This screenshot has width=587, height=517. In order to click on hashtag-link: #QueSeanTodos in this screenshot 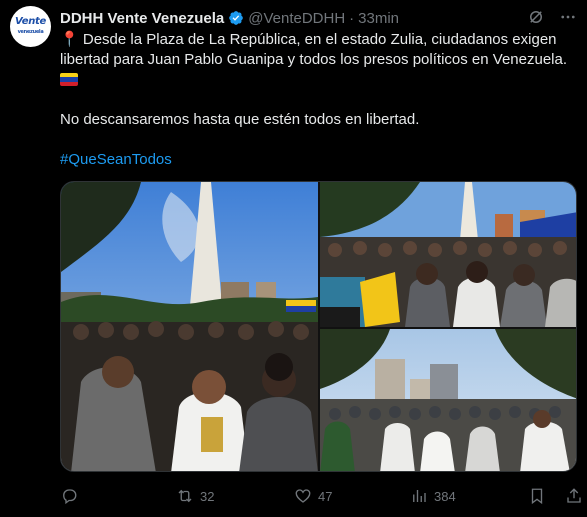, I will do `click(321, 160)`.